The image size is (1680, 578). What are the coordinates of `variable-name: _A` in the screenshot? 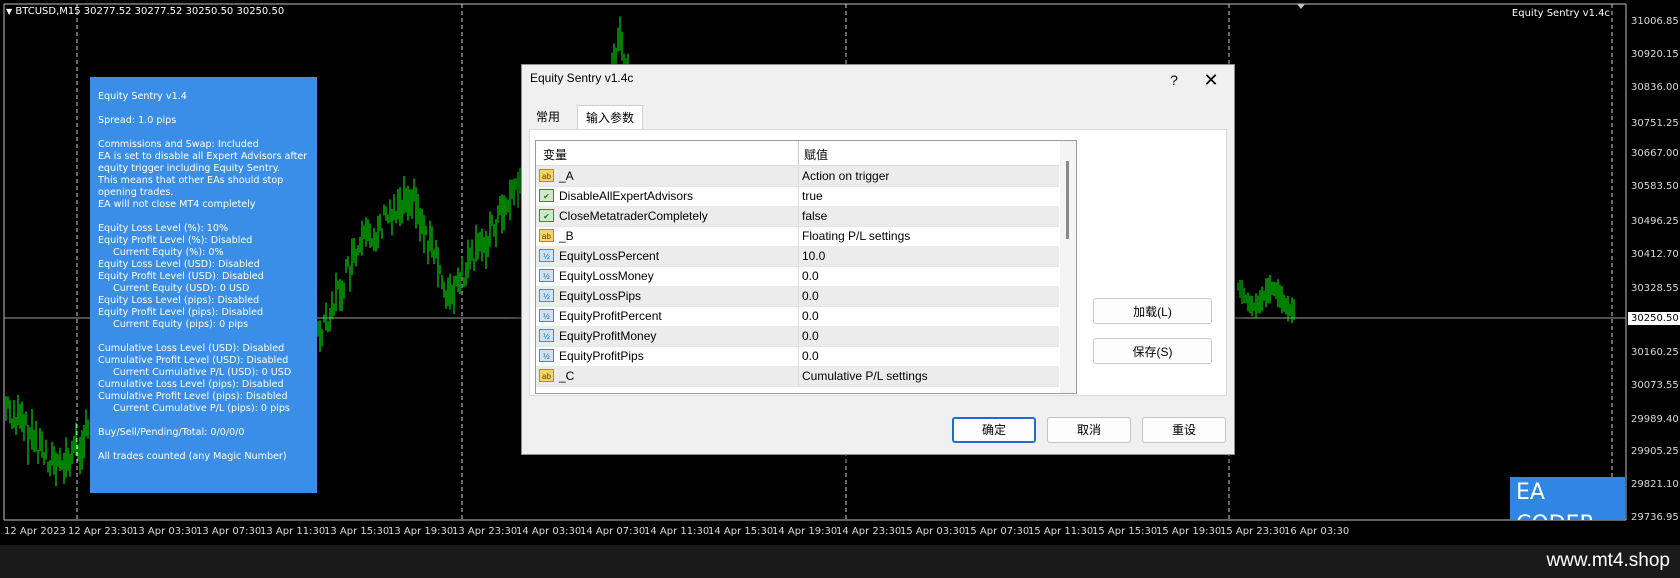 It's located at (566, 176).